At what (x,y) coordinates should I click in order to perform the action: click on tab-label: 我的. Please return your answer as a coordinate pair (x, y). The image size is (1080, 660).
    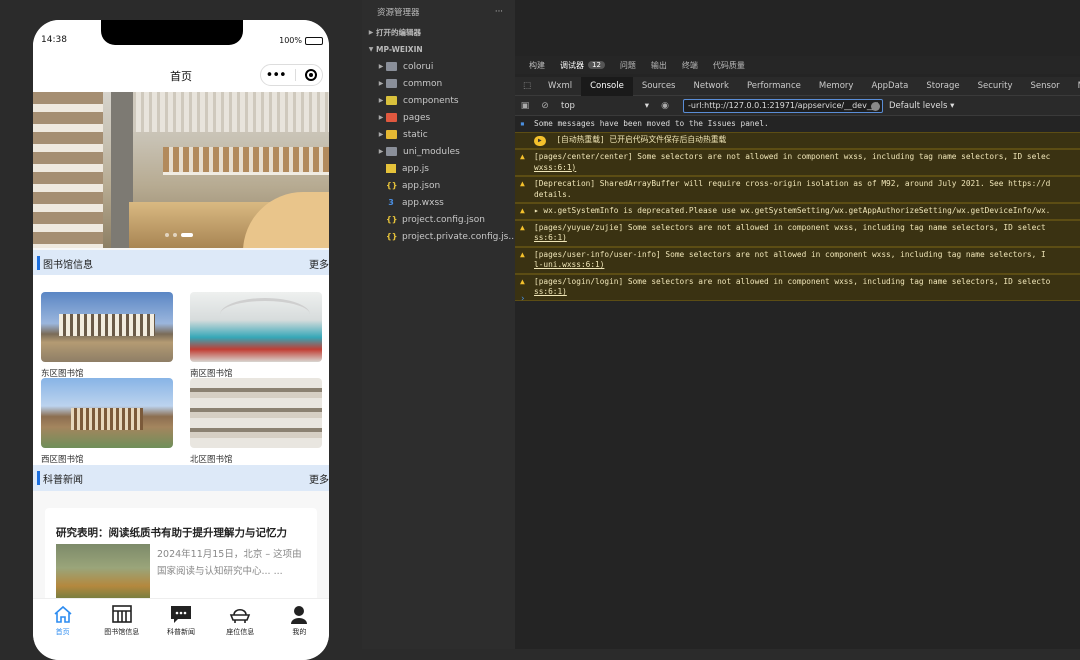
    Looking at the image, I should click on (299, 632).